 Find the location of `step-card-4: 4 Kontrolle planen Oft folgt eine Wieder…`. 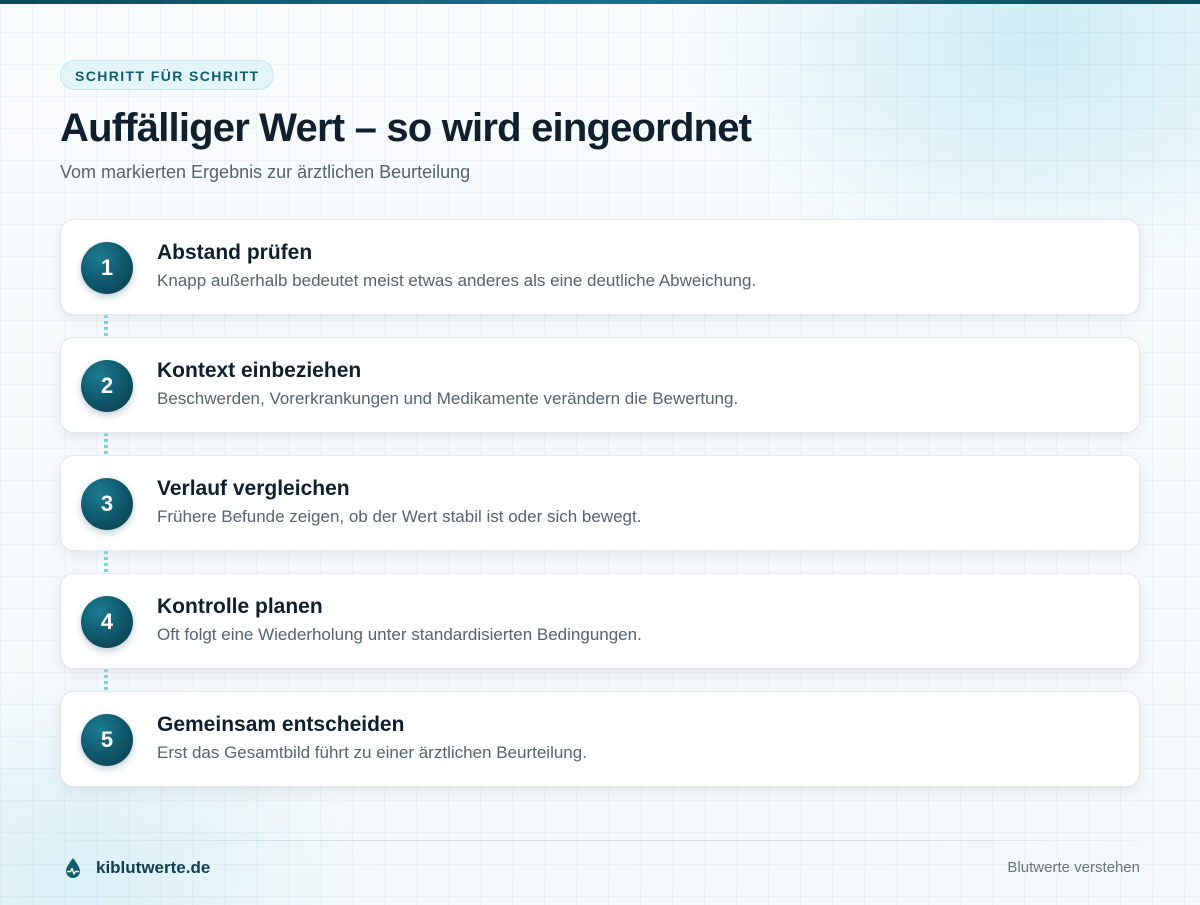

step-card-4: 4 Kontrolle planen Oft folgt eine Wieder… is located at coordinates (600, 621).